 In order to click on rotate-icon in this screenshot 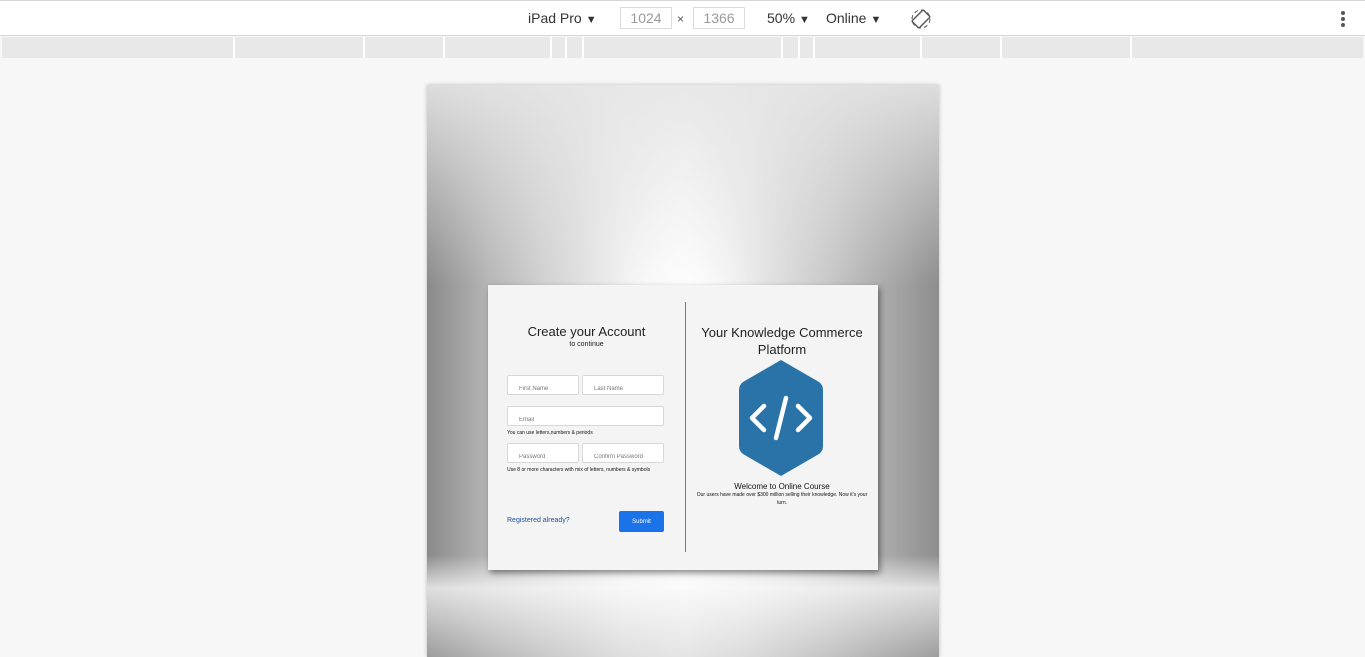, I will do `click(921, 19)`.